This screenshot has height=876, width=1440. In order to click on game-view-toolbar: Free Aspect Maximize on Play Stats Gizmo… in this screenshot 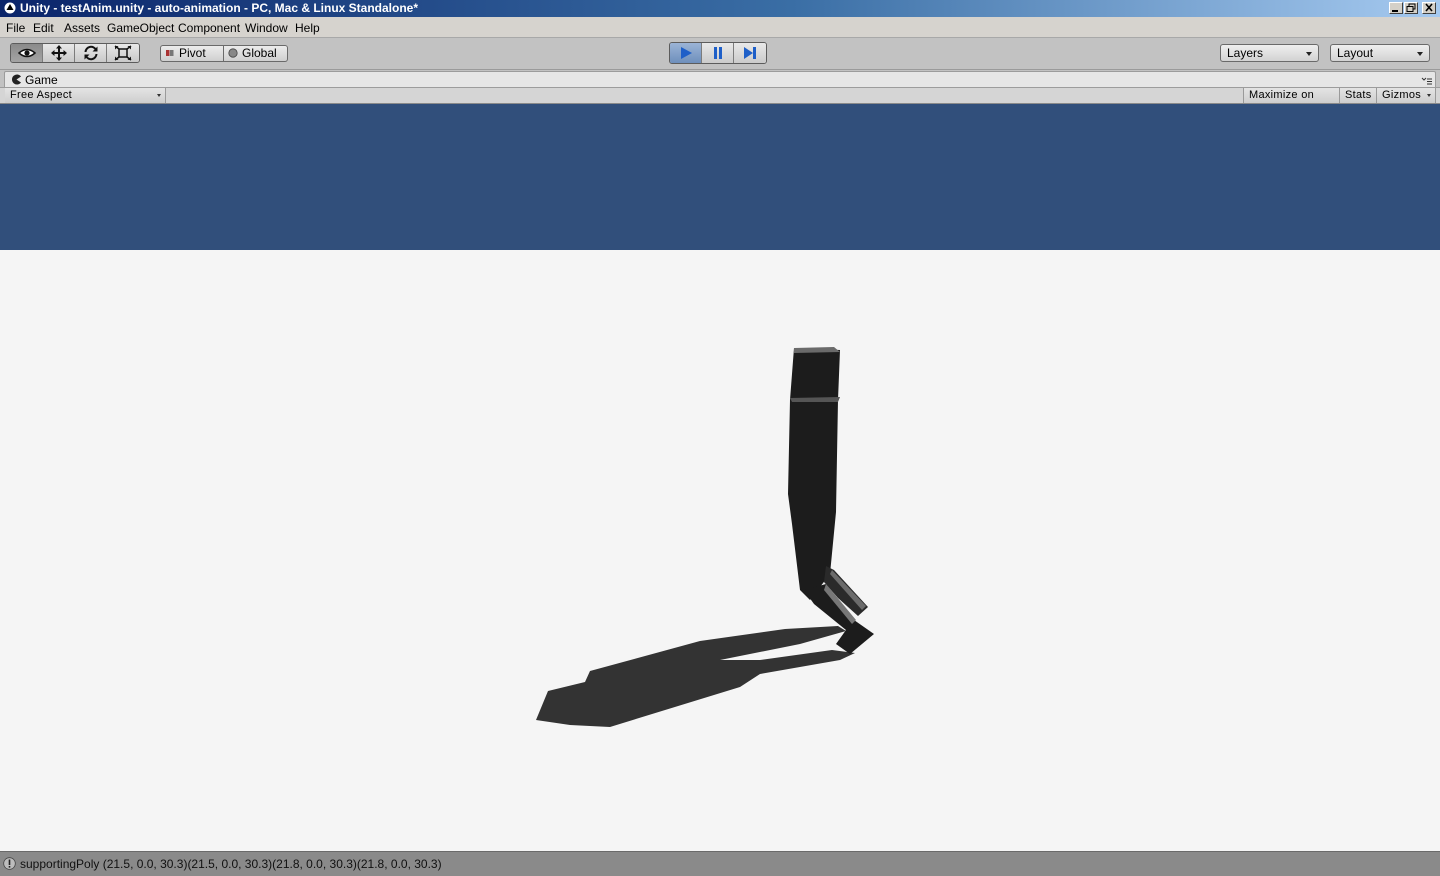, I will do `click(720, 101)`.